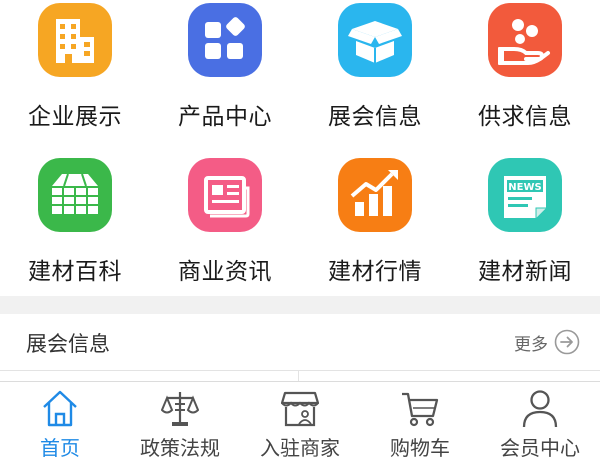  I want to click on grid-item-supply-demand: 供求信息, so click(525, 74).